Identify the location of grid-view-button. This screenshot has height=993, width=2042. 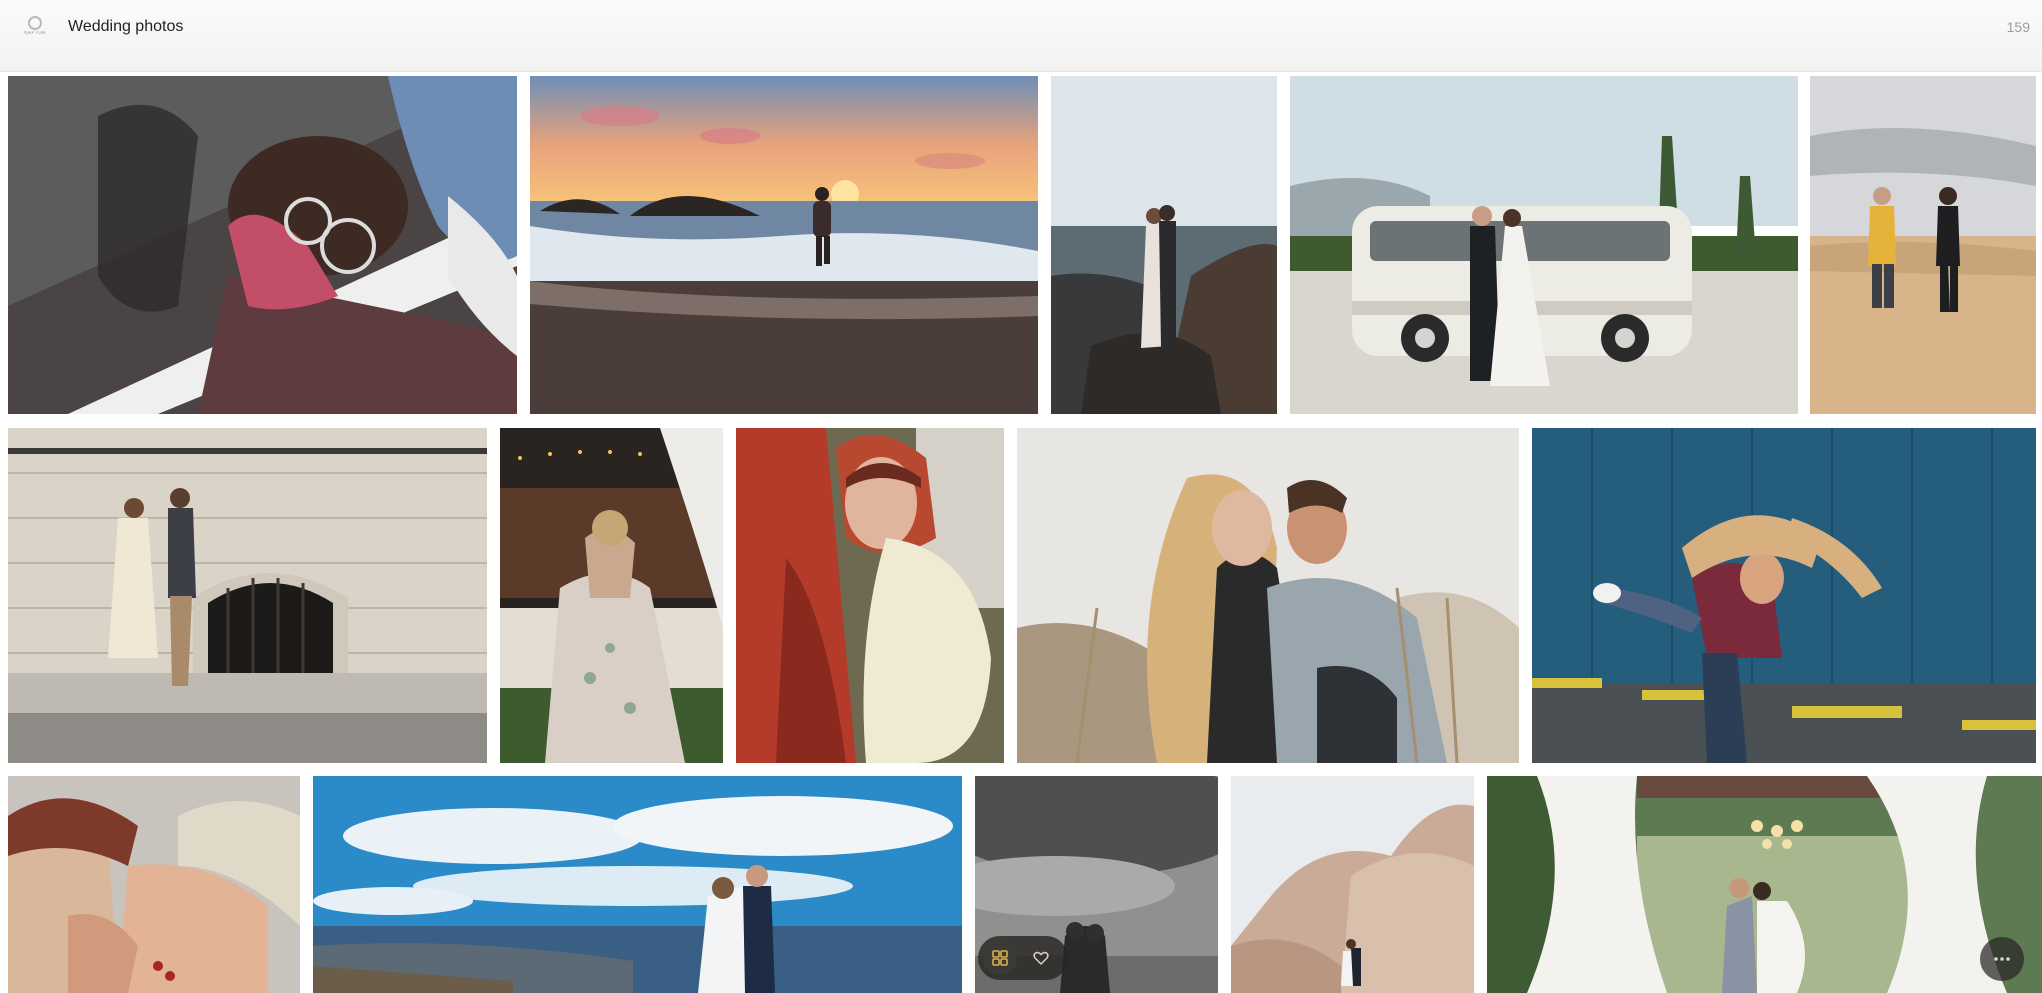
(1000, 958).